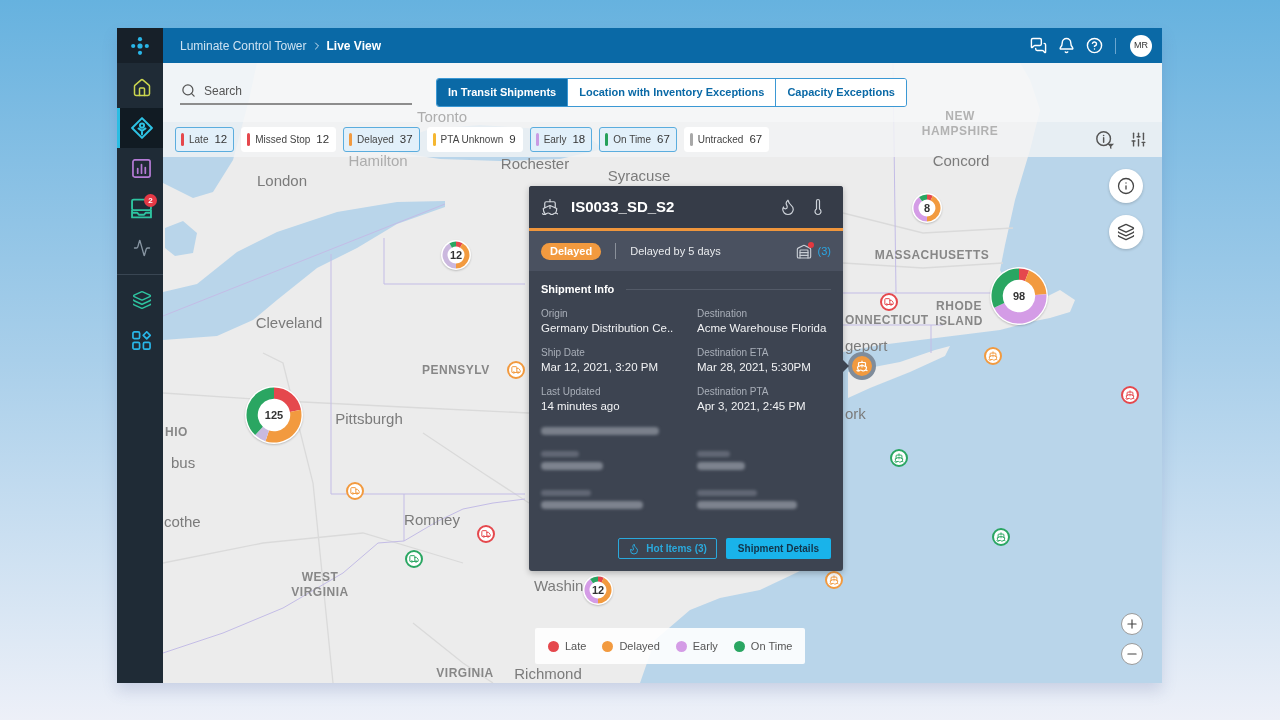  What do you see at coordinates (961, 160) in the screenshot?
I see `city-label: Concord` at bounding box center [961, 160].